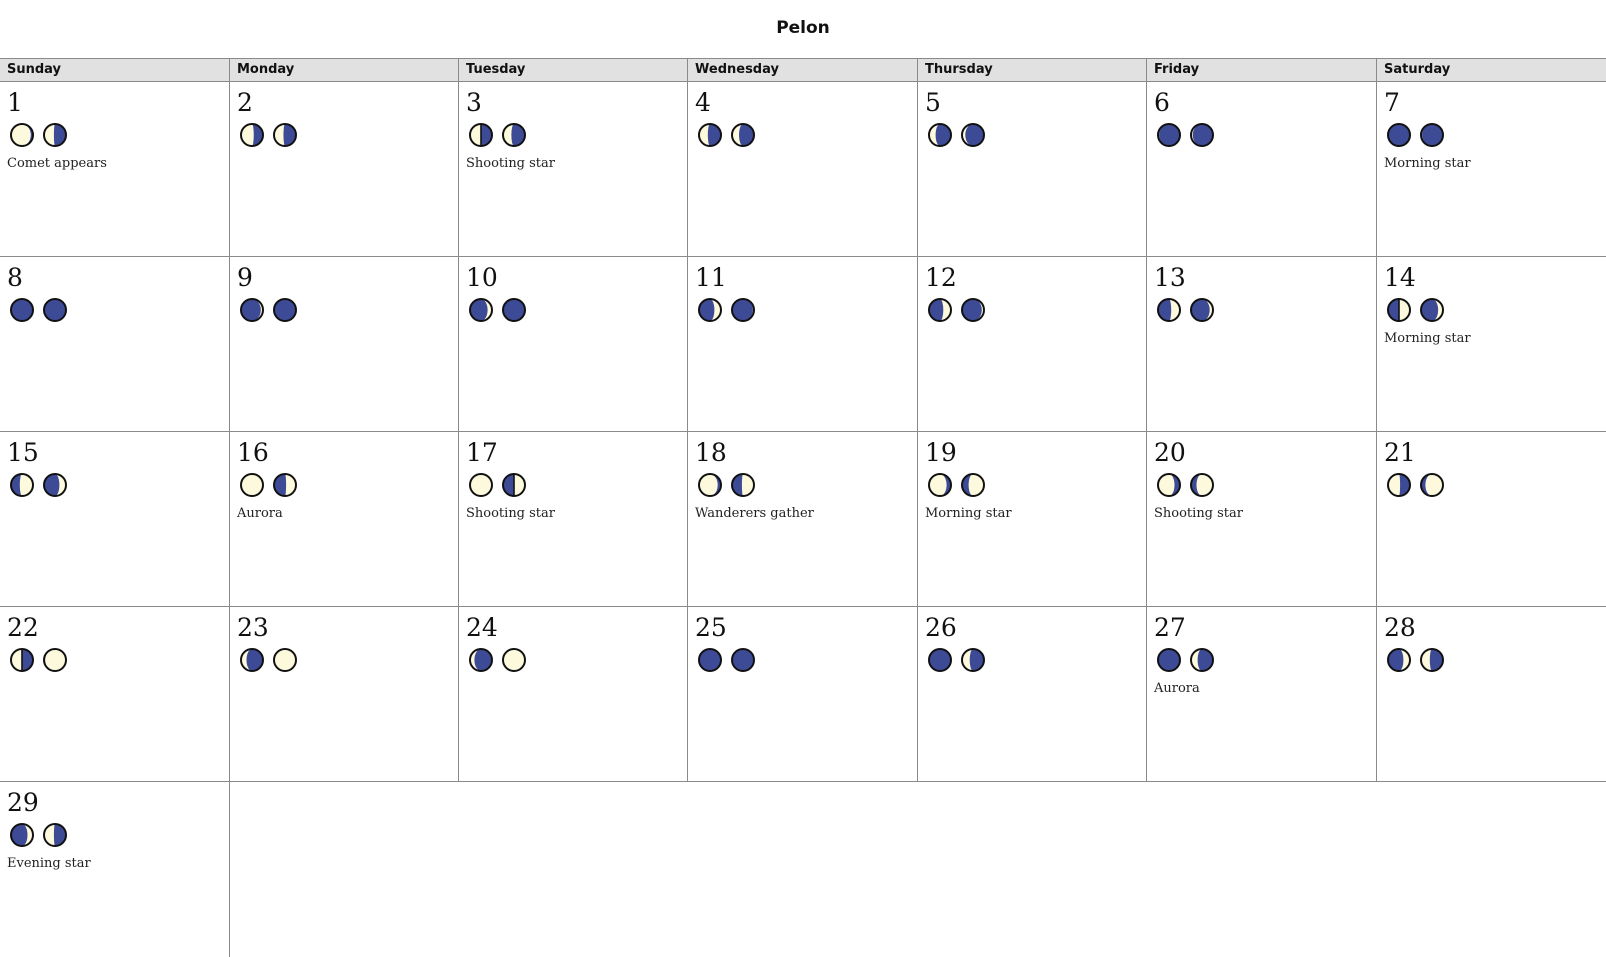 This screenshot has width=1606, height=957. What do you see at coordinates (114, 869) in the screenshot?
I see `day-cell: 29 Evening star` at bounding box center [114, 869].